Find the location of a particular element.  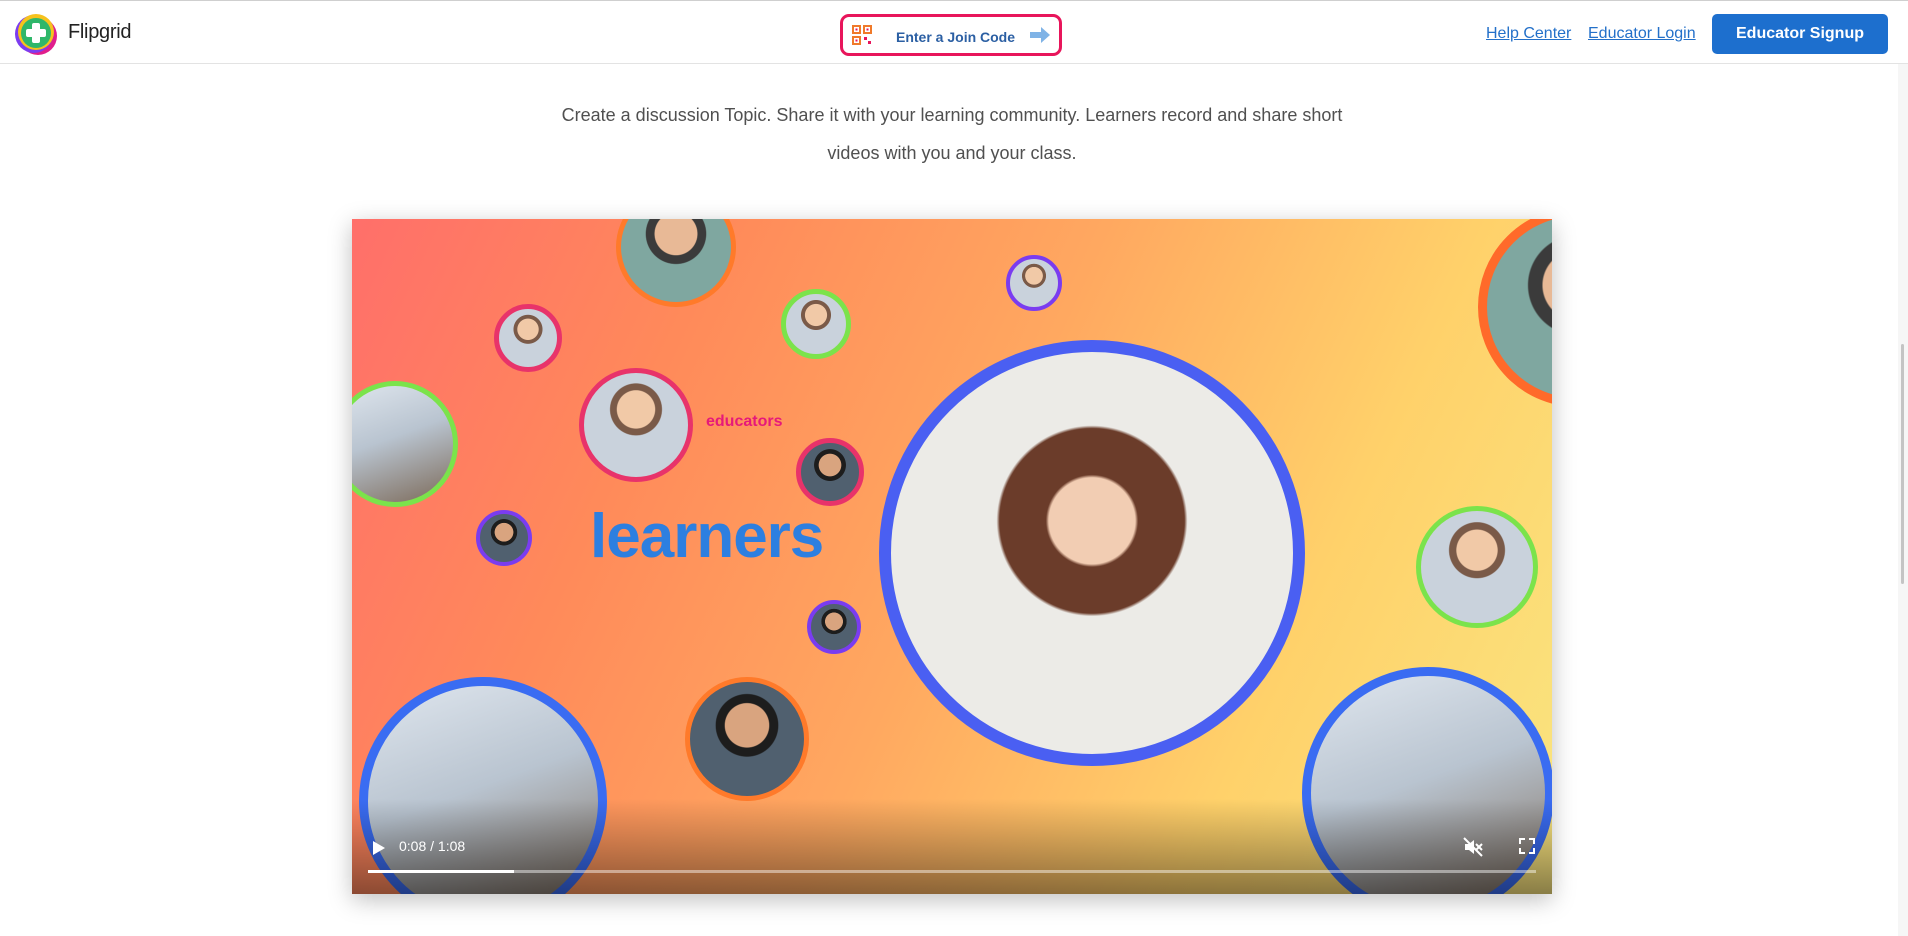

intro-line-2: videos with you and your class. is located at coordinates (952, 153).